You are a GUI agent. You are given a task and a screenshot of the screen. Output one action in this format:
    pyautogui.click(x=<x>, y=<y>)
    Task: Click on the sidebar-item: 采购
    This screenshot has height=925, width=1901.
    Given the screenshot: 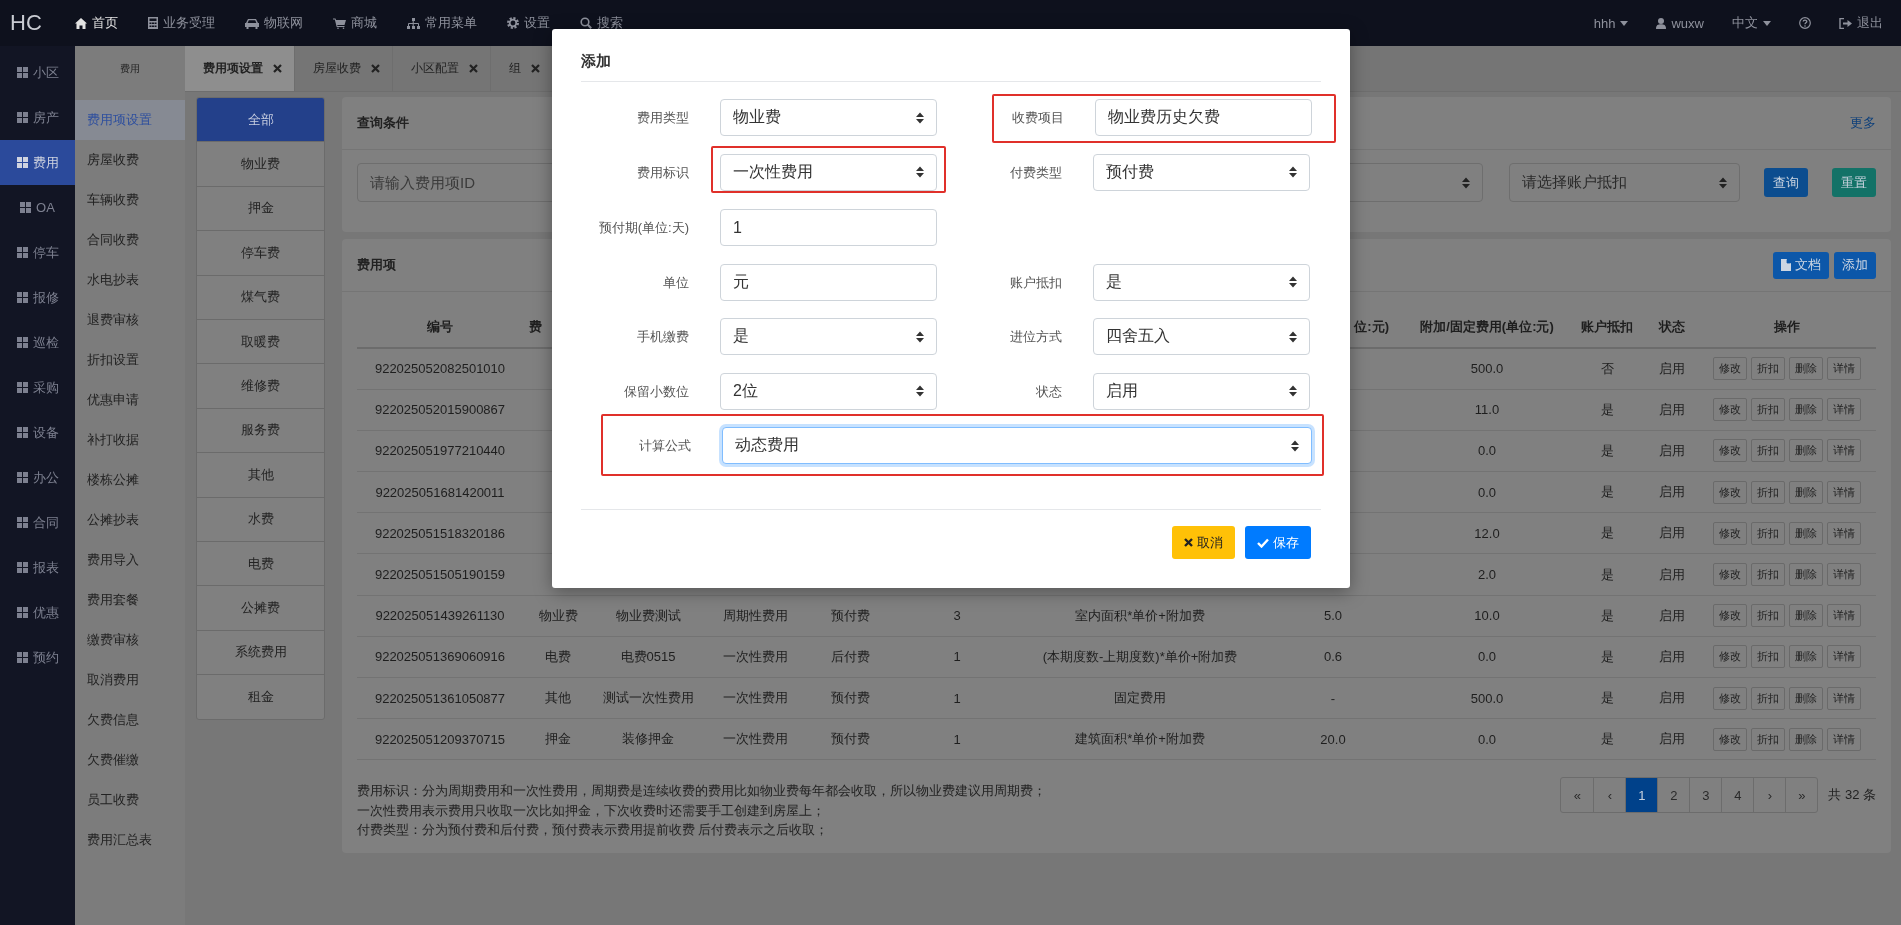 What is the action you would take?
    pyautogui.click(x=37, y=387)
    